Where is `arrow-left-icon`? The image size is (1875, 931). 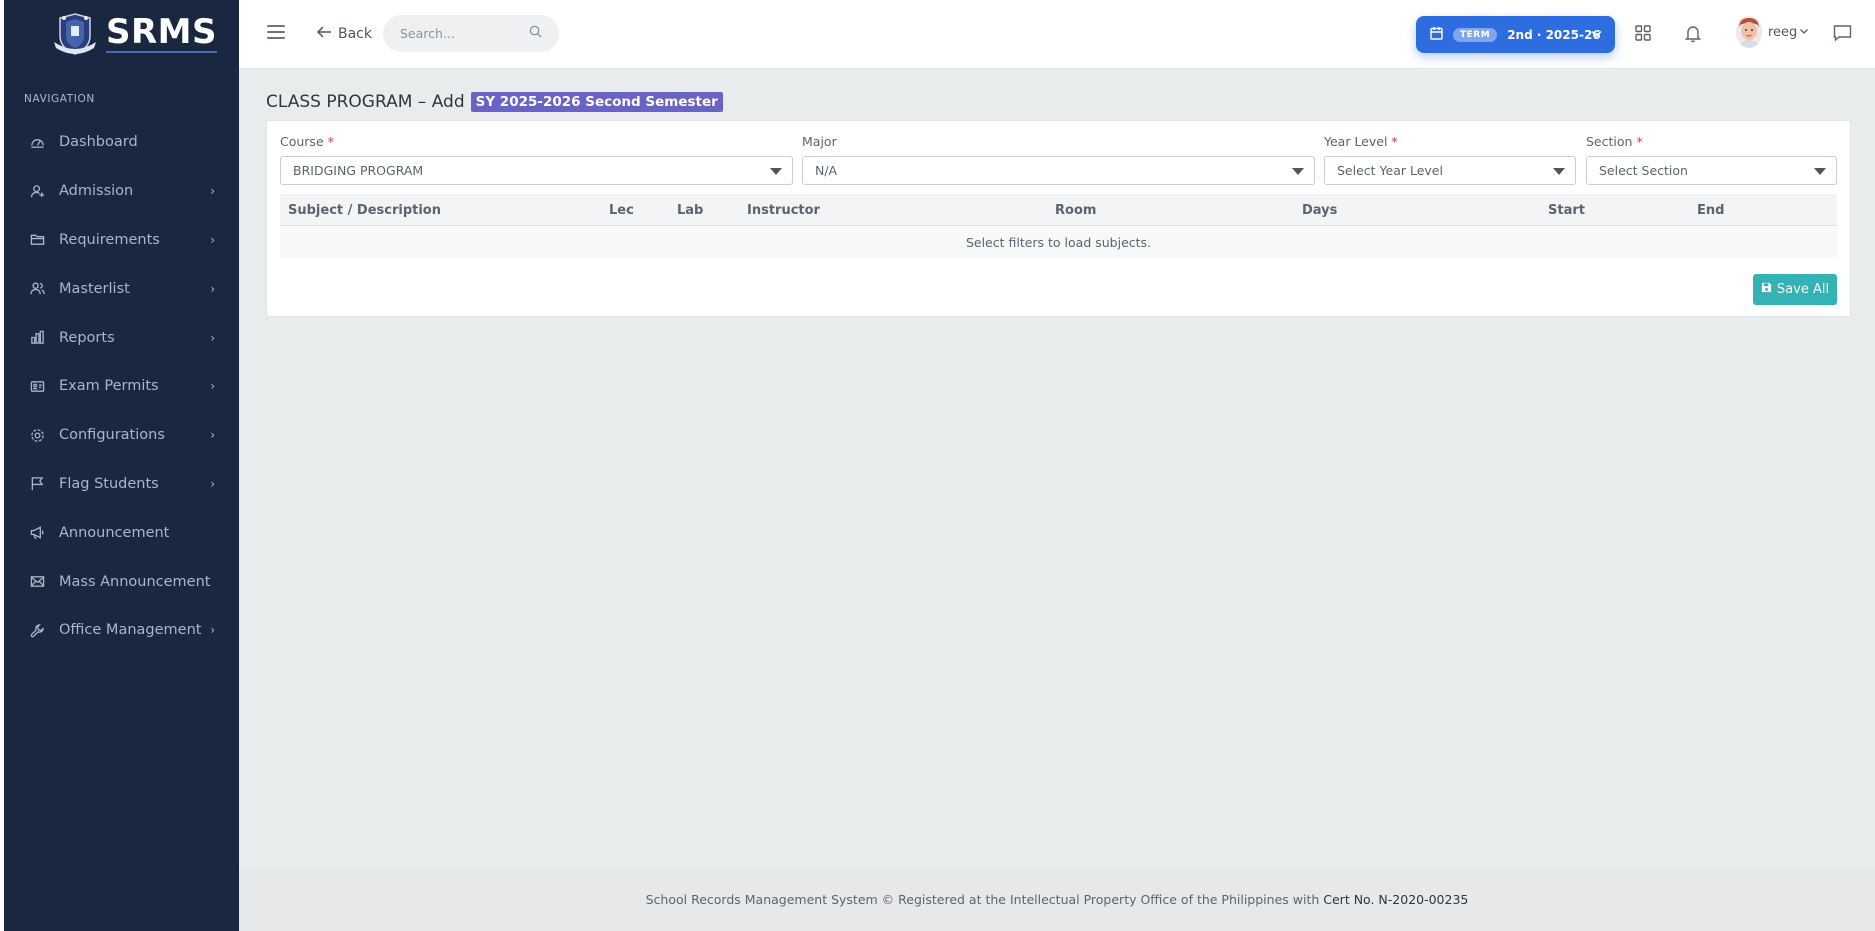
arrow-left-icon is located at coordinates (324, 33).